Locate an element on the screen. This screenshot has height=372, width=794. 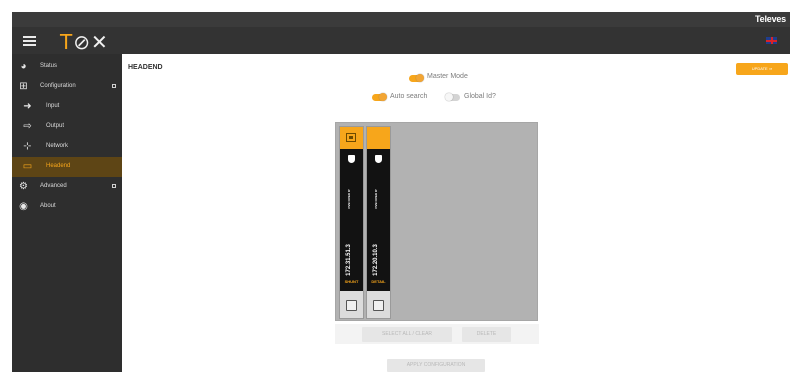
output-icon: ⇨ is located at coordinates (27, 126).